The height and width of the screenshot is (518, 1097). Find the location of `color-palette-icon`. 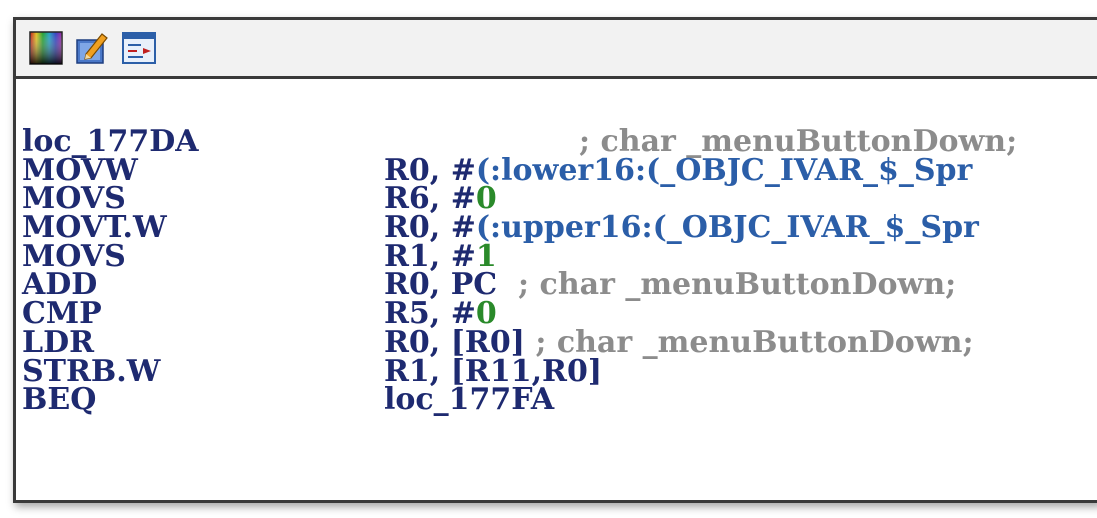

color-palette-icon is located at coordinates (46, 48).